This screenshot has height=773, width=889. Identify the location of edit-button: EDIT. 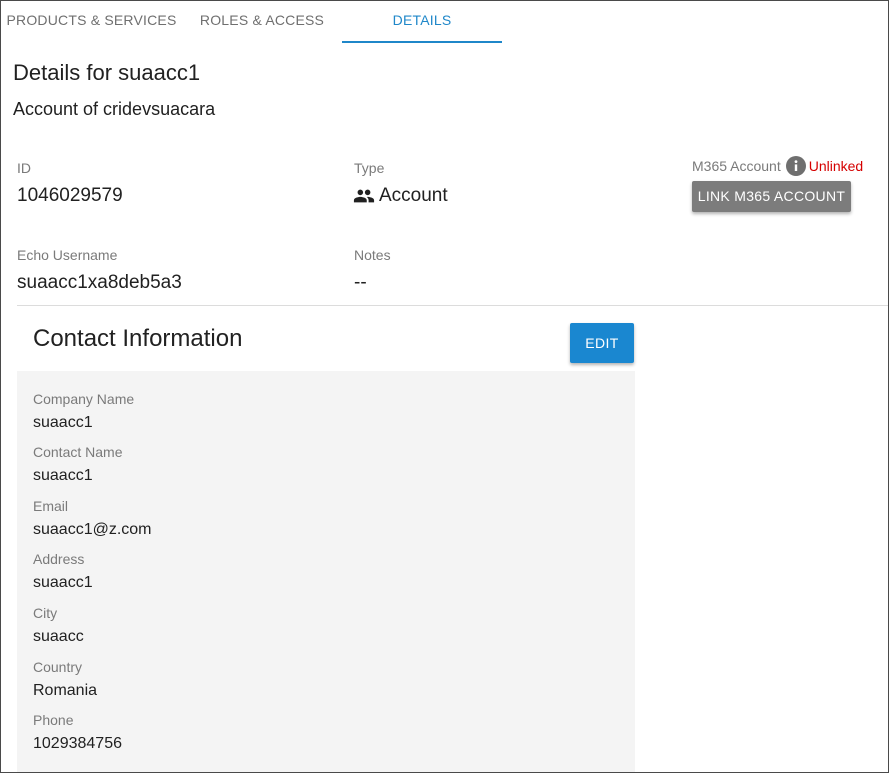
(602, 343).